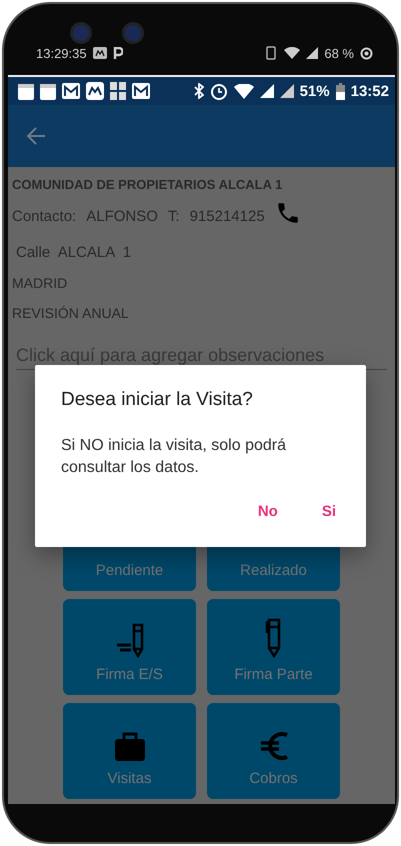  I want to click on alarm-icon, so click(219, 91).